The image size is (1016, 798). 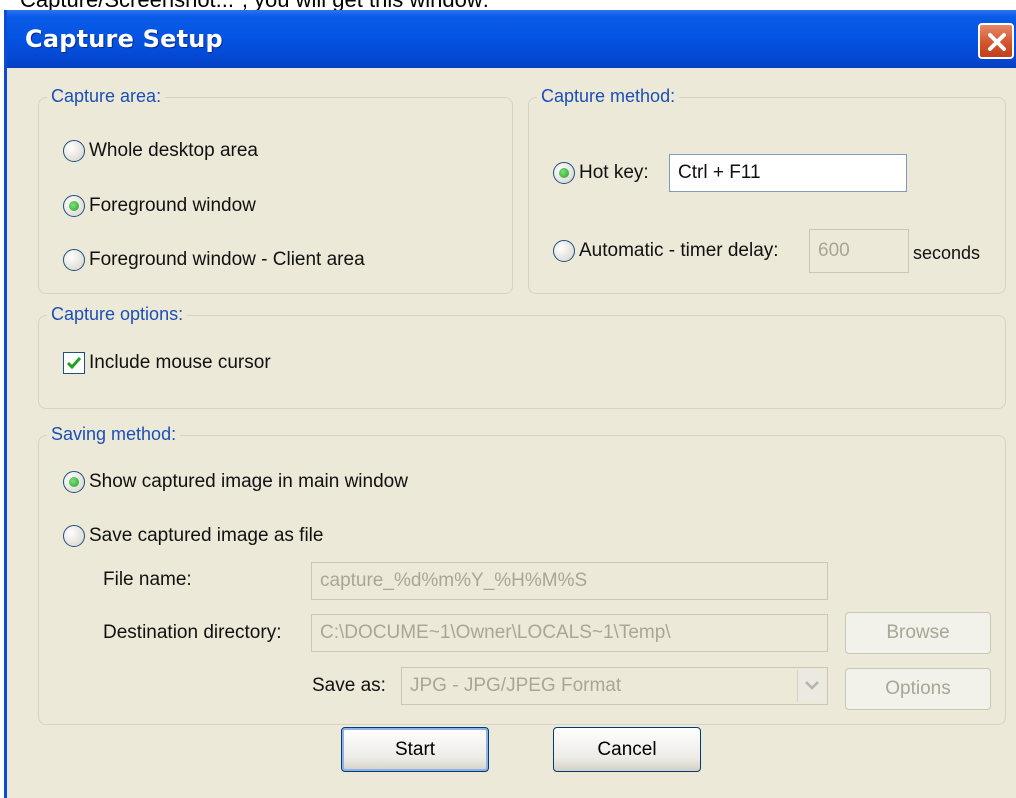 What do you see at coordinates (114, 434) in the screenshot?
I see `saving-method-legend: Saving method:` at bounding box center [114, 434].